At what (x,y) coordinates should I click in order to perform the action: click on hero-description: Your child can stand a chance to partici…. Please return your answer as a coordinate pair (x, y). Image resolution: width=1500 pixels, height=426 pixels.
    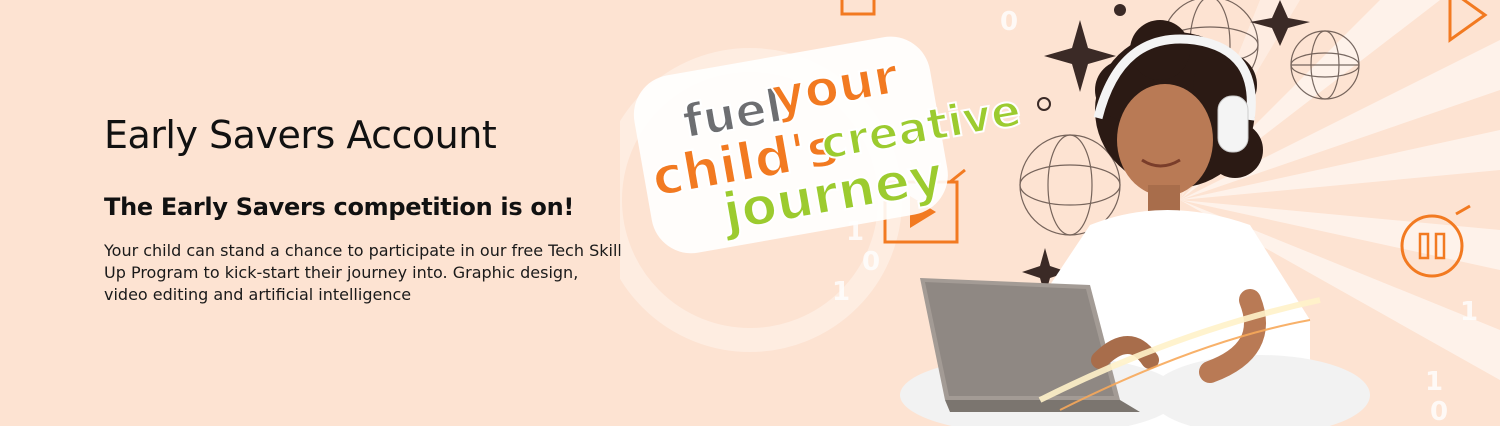
    Looking at the image, I should click on (363, 272).